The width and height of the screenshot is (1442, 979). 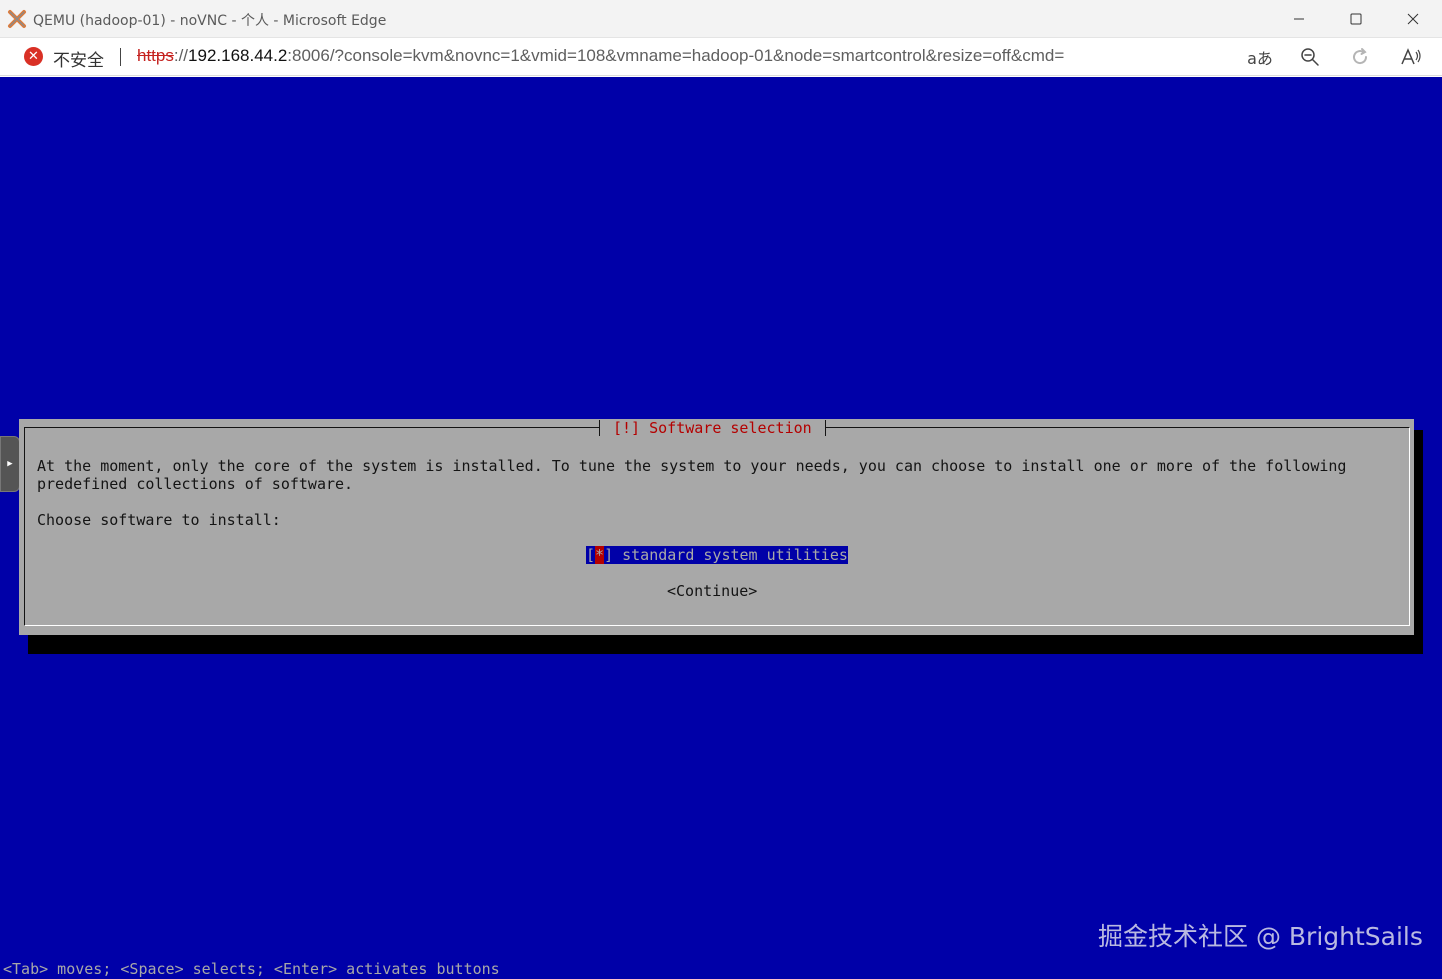 What do you see at coordinates (609, 555) in the screenshot?
I see `checkbox-close-bracket: ]` at bounding box center [609, 555].